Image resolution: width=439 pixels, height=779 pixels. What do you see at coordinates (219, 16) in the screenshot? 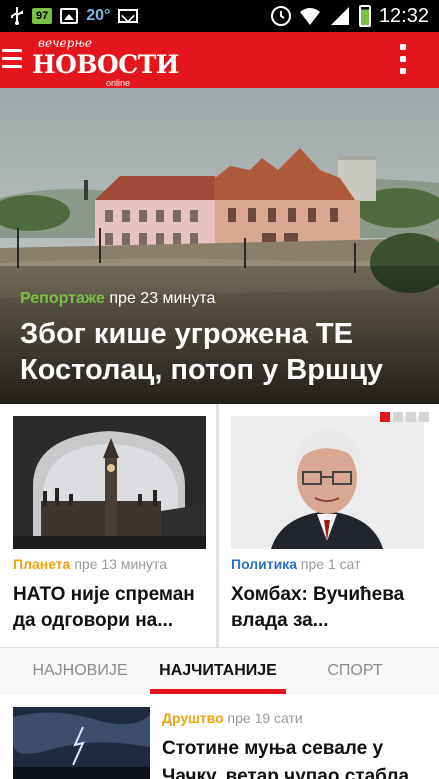
I see `status-bar: 97 20° 12:32` at bounding box center [219, 16].